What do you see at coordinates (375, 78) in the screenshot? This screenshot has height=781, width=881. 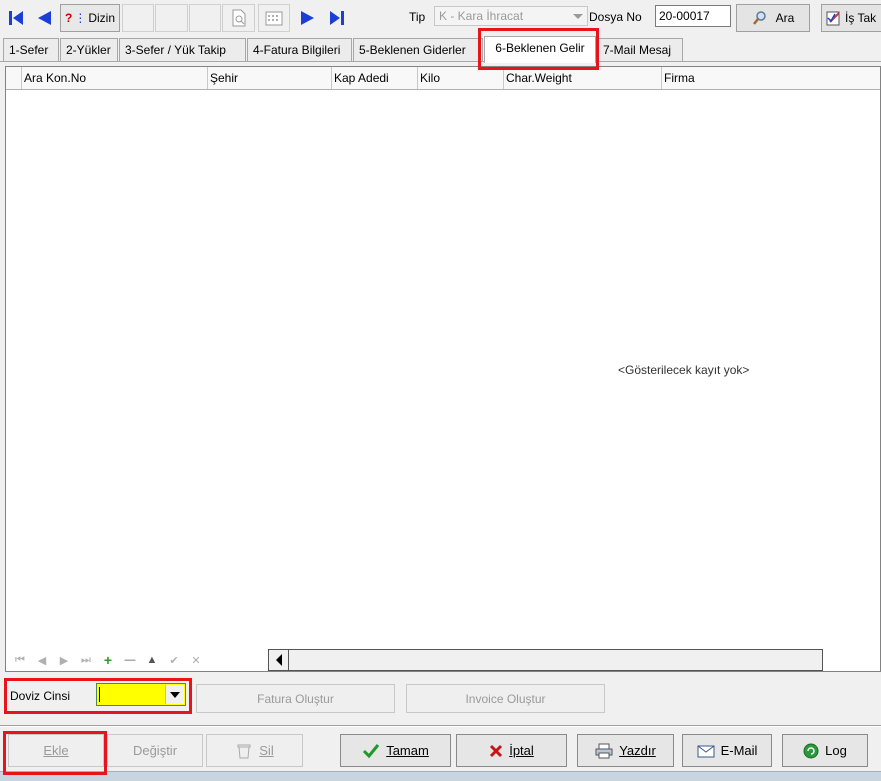 I see `column-header-kap-adedi: Kap Adedi` at bounding box center [375, 78].